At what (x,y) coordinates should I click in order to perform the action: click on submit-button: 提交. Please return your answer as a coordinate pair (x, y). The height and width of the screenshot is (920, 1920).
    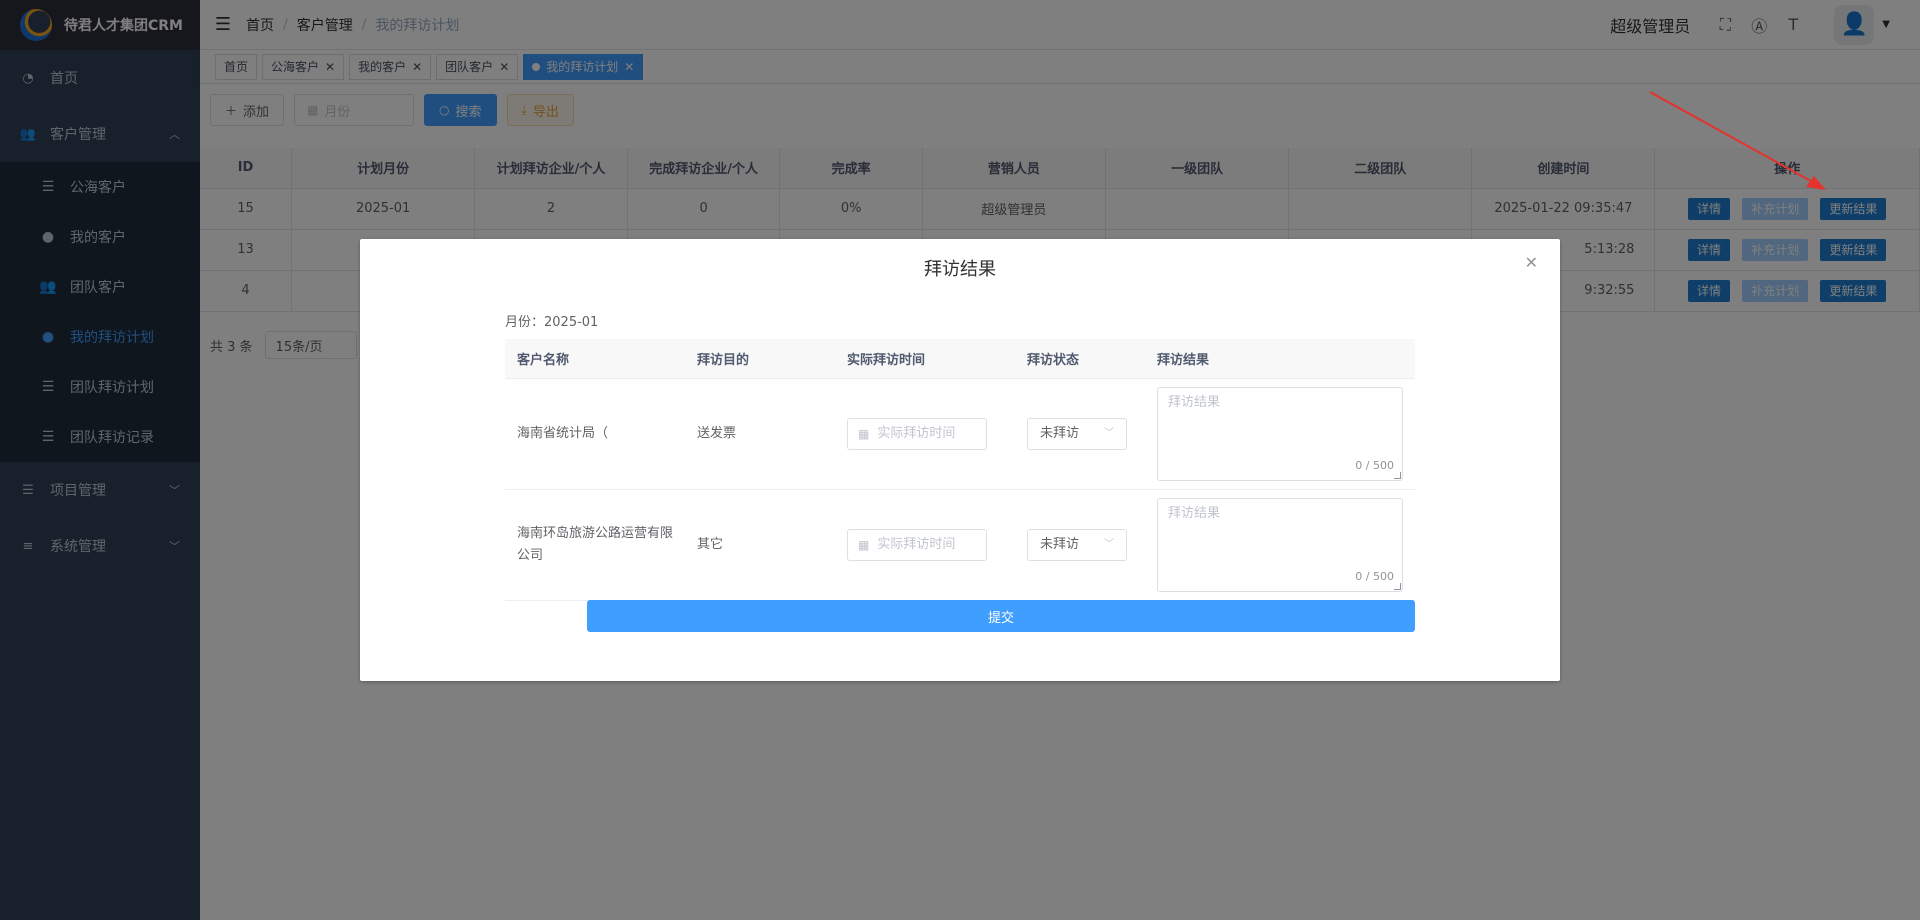
    Looking at the image, I should click on (1001, 616).